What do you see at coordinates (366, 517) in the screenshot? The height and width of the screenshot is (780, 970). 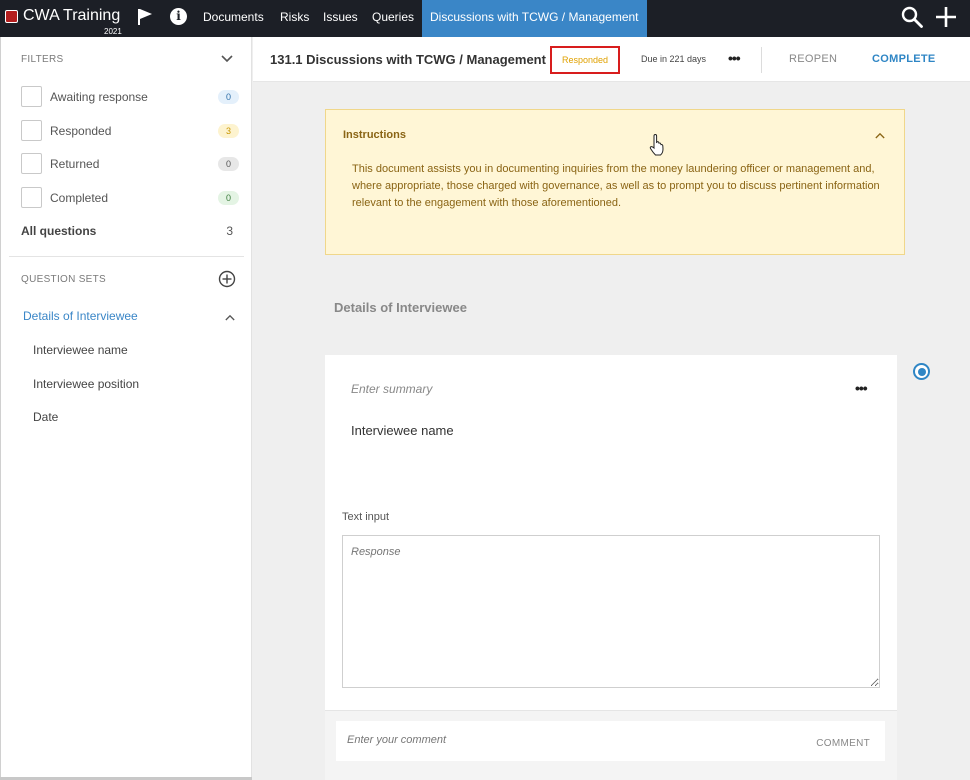 I see `text-input-label: Text input` at bounding box center [366, 517].